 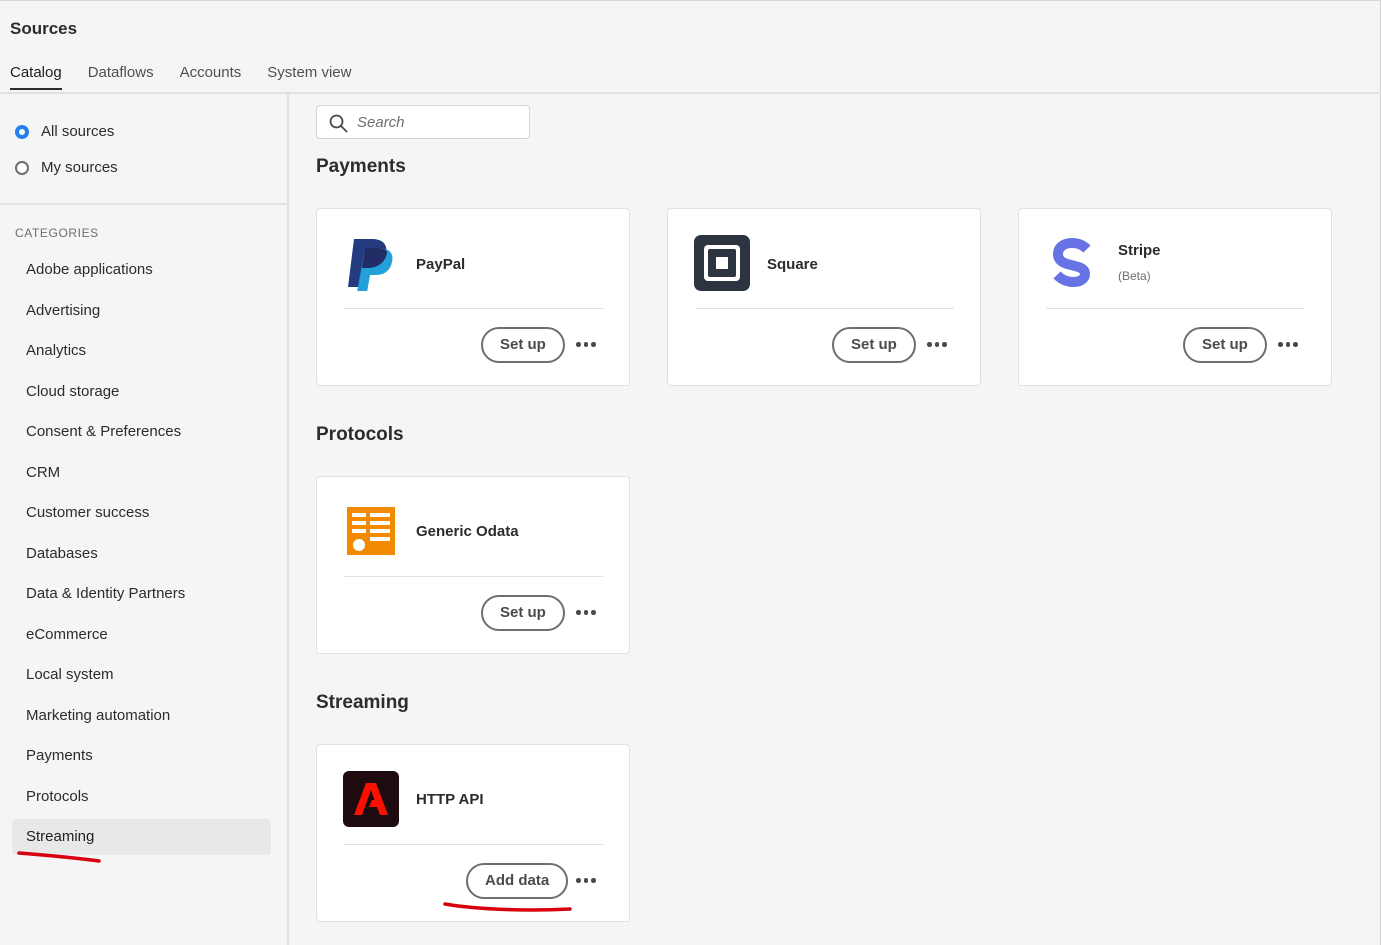 What do you see at coordinates (141, 675) in the screenshot?
I see `sidebar-item-local-system: Local system` at bounding box center [141, 675].